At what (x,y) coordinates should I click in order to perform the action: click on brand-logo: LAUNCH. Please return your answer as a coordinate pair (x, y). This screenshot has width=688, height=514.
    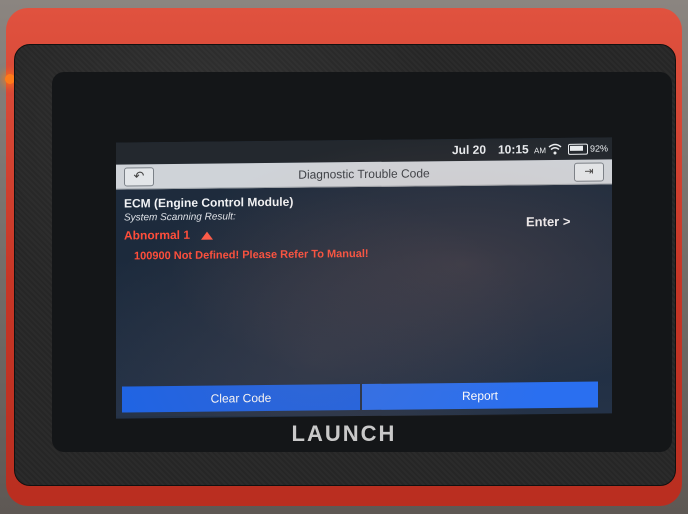
    Looking at the image, I should click on (344, 433).